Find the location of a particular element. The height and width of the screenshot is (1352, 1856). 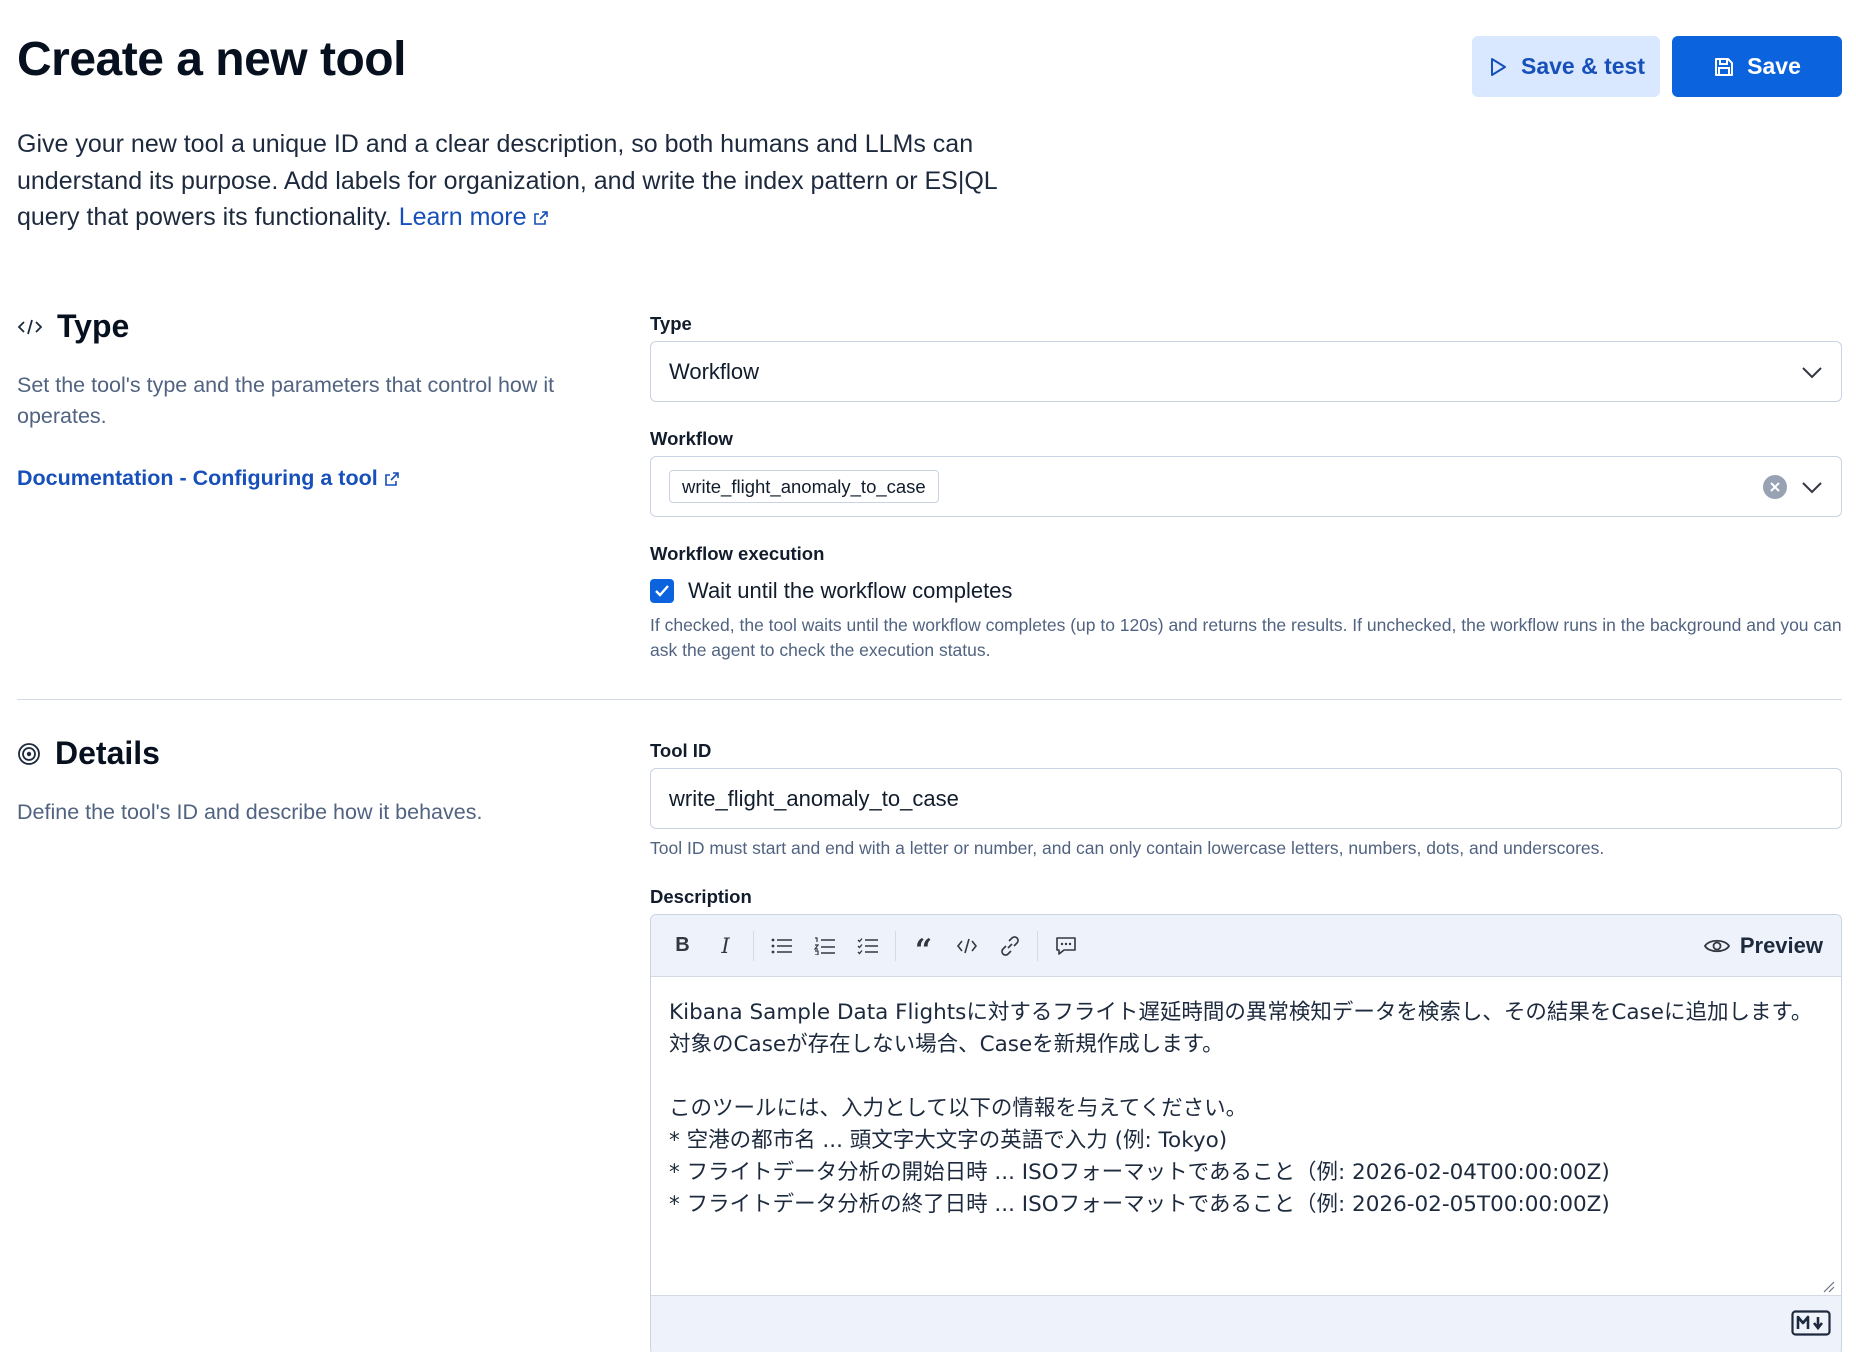

type-section-title-text: Type is located at coordinates (93, 326).